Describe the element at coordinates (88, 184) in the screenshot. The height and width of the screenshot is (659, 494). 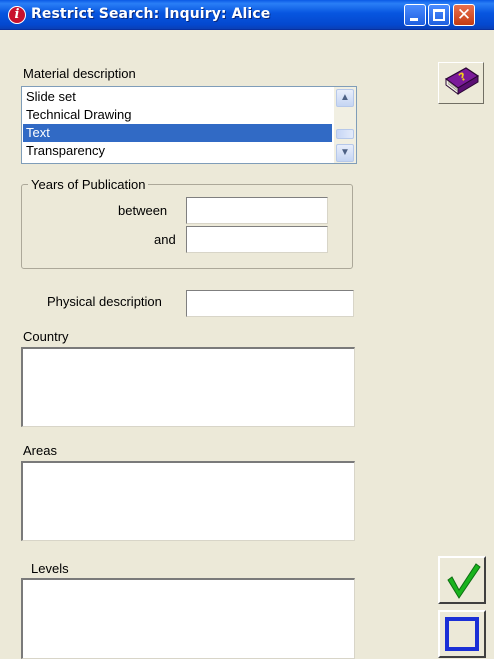
I see `years-of-publication-legend: Years of Publication` at that location.